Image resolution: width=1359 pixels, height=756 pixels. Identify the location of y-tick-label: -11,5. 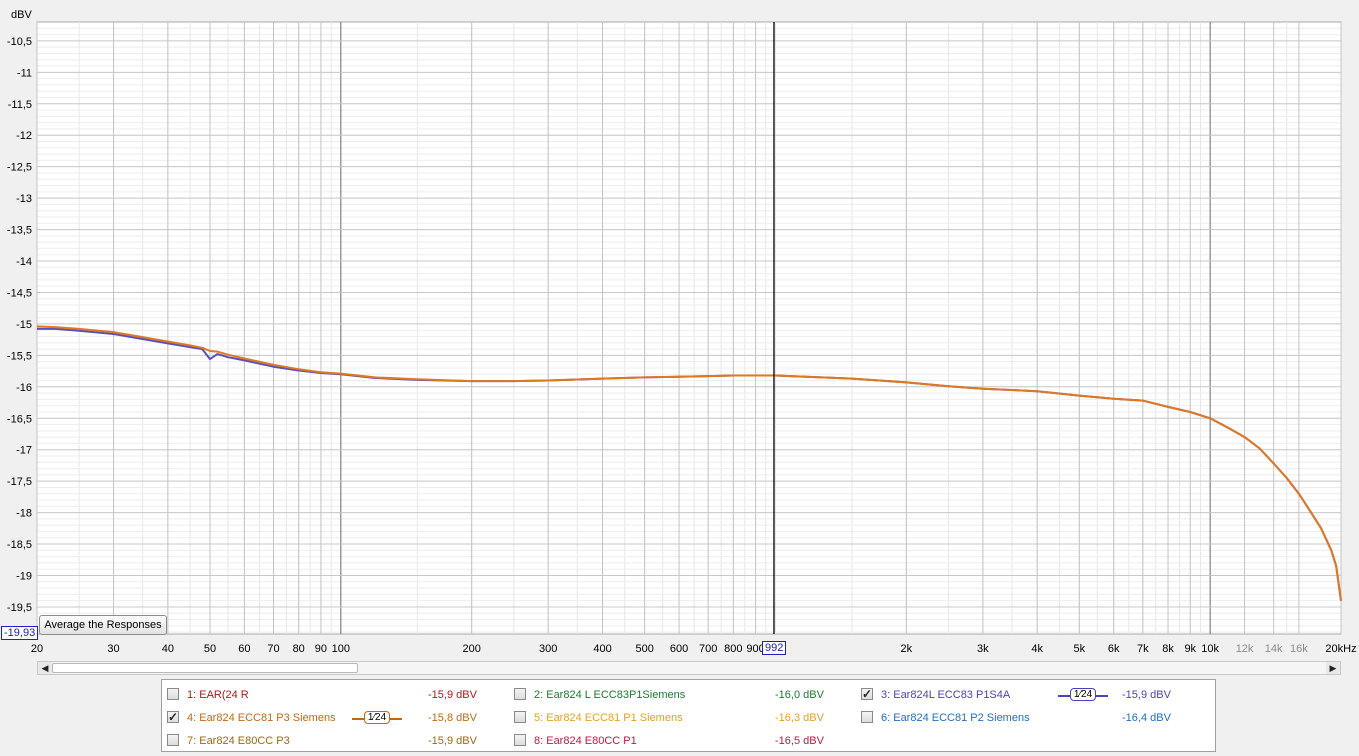
(20, 105).